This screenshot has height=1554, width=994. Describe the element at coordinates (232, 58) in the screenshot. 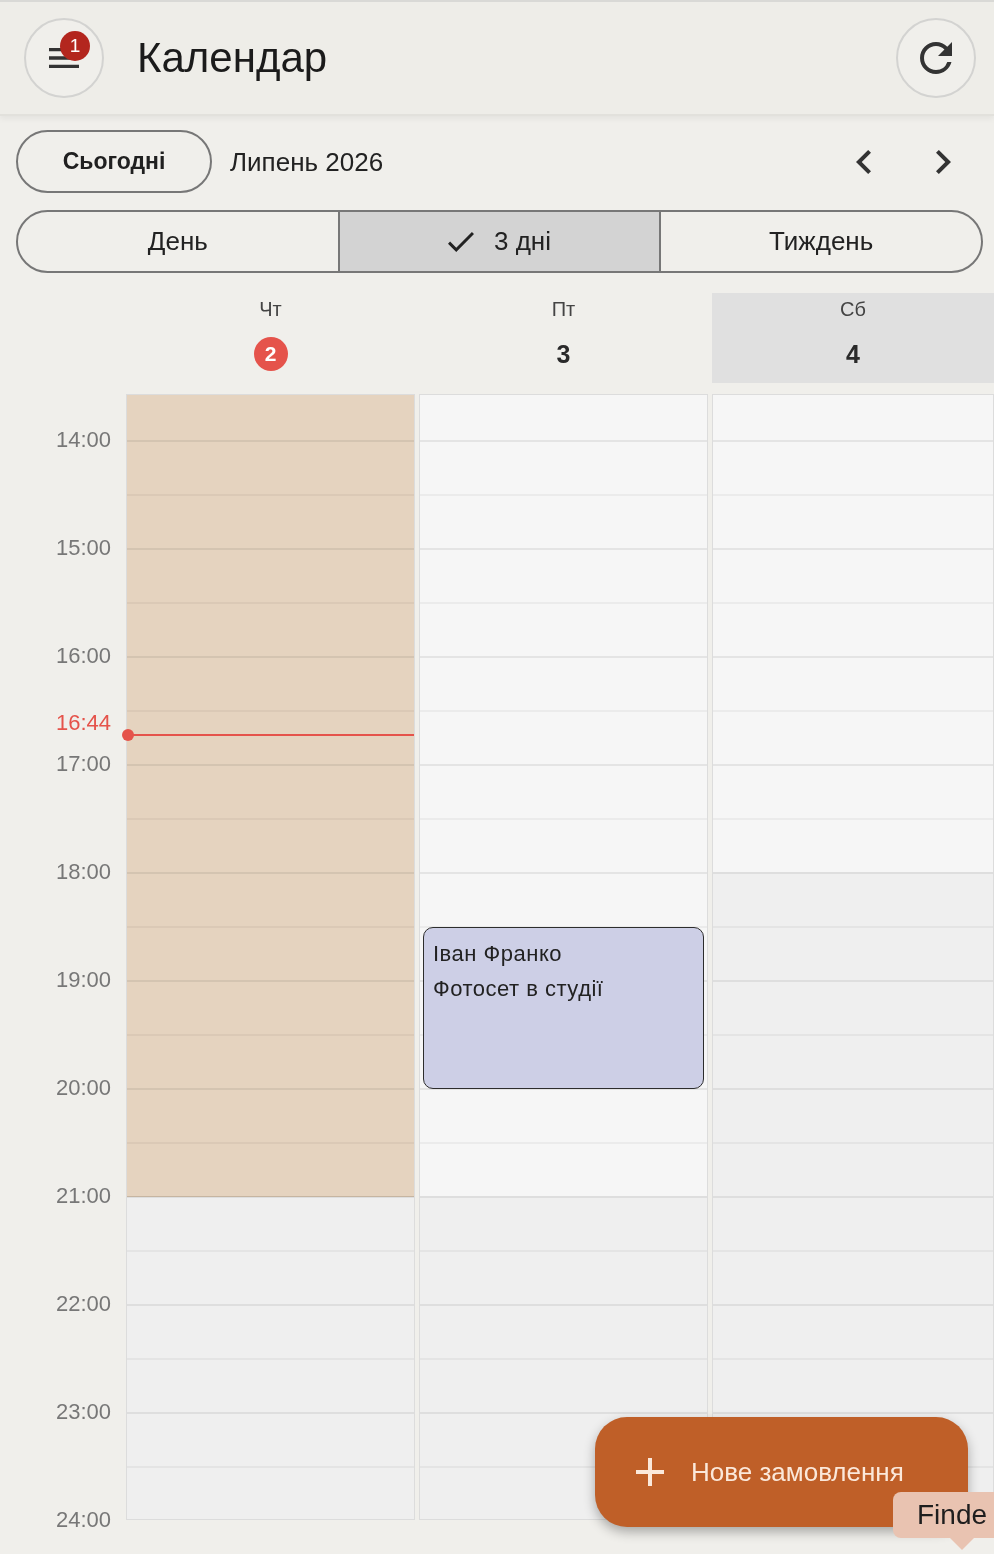

I see `app-title: Календар` at that location.